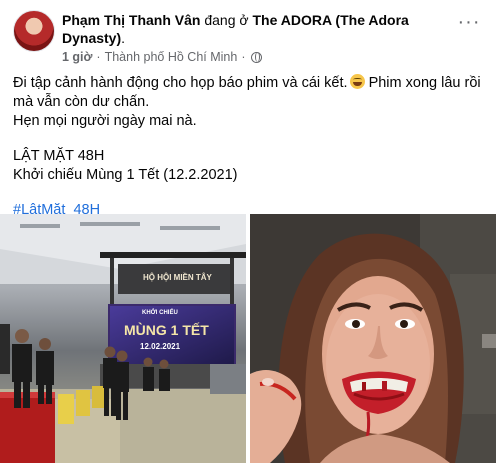 This screenshot has width=496, height=463. I want to click on more-options-button: ···, so click(469, 24).